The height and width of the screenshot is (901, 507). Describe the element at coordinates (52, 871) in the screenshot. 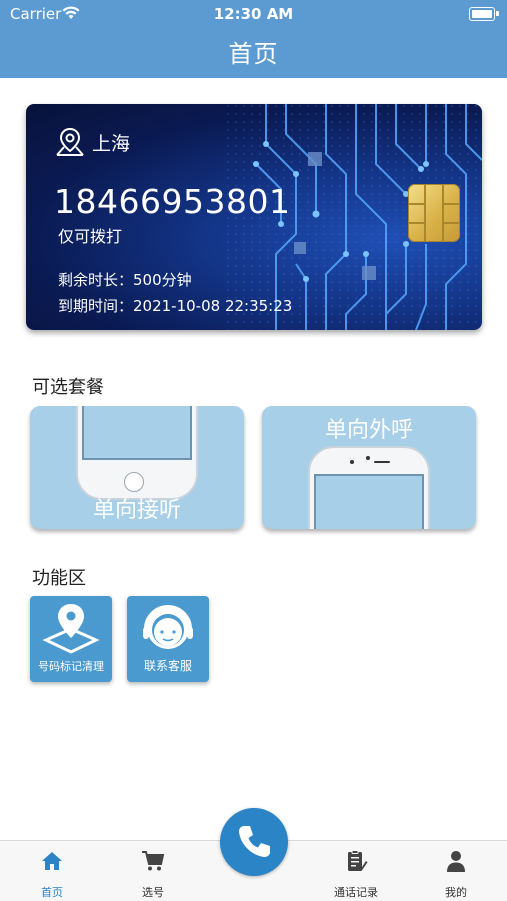

I see `tab-home: 首页` at that location.